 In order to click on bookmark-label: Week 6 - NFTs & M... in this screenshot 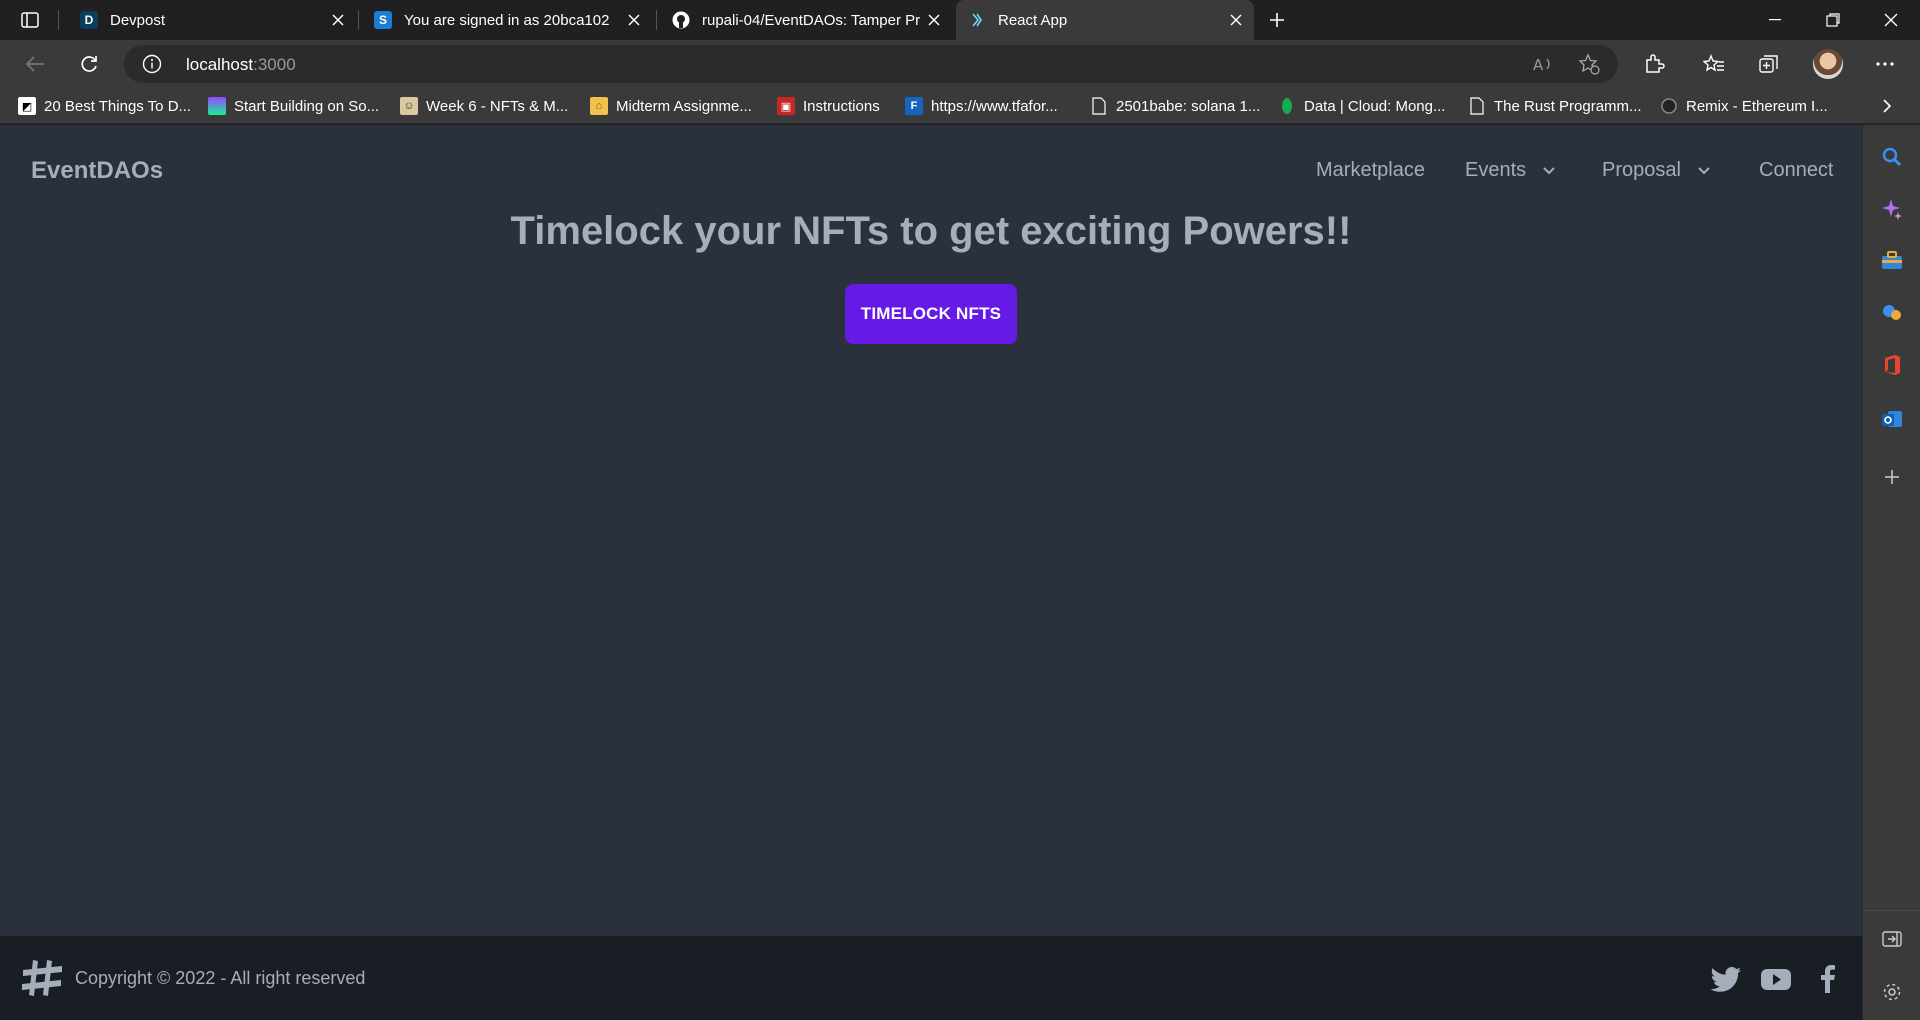, I will do `click(497, 106)`.